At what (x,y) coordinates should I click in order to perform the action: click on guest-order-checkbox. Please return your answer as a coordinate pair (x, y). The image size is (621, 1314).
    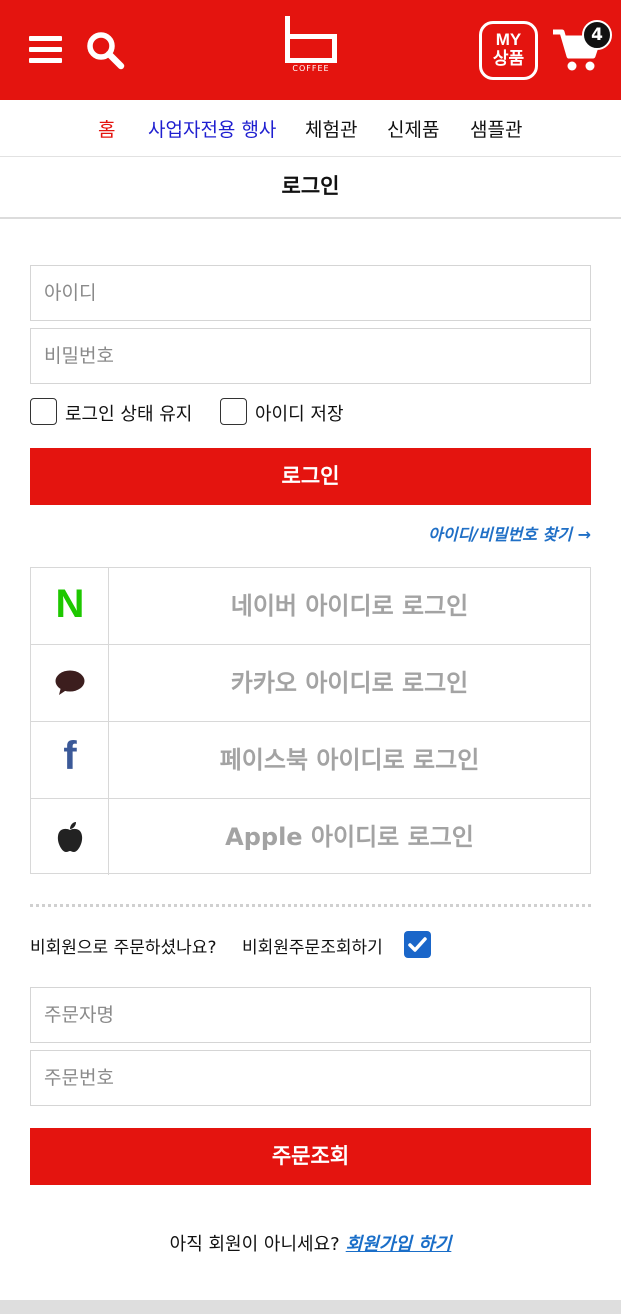
    Looking at the image, I should click on (417, 944).